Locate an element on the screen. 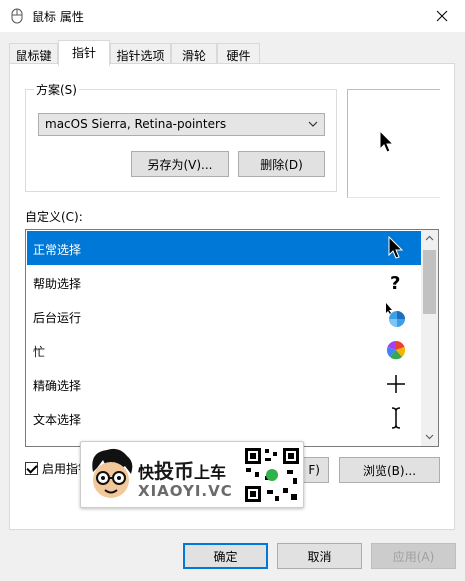 The image size is (465, 581). tab-hardware: 硬件 is located at coordinates (238, 53).